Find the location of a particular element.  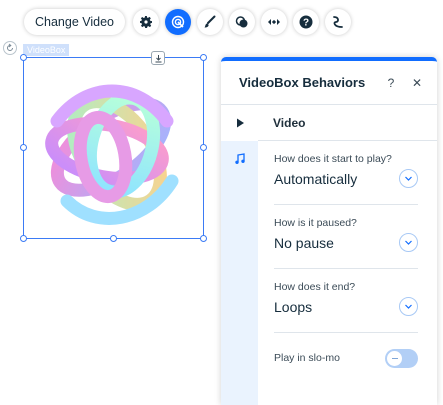

end-behavior-field: How does it end? Loops is located at coordinates (346, 301).